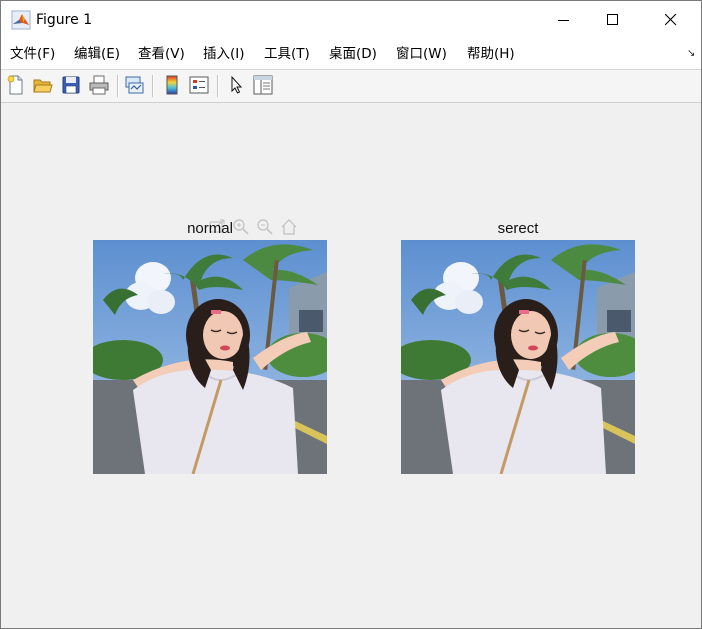 Image resolution: width=702 pixels, height=629 pixels. I want to click on pointer-icon, so click(237, 85).